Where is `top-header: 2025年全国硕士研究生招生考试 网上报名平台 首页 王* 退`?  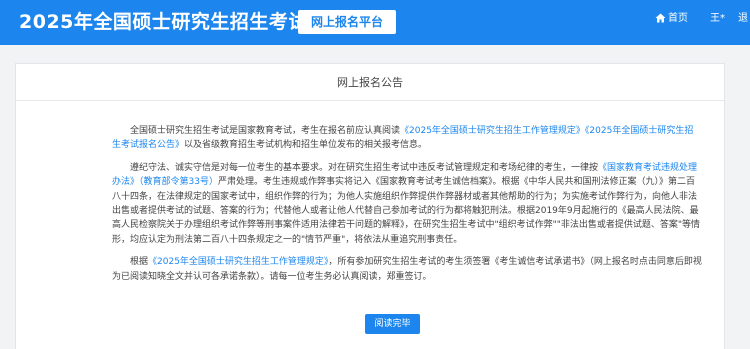 top-header: 2025年全国硕士研究生招生考试 网上报名平台 首页 王* 退 is located at coordinates (375, 22).